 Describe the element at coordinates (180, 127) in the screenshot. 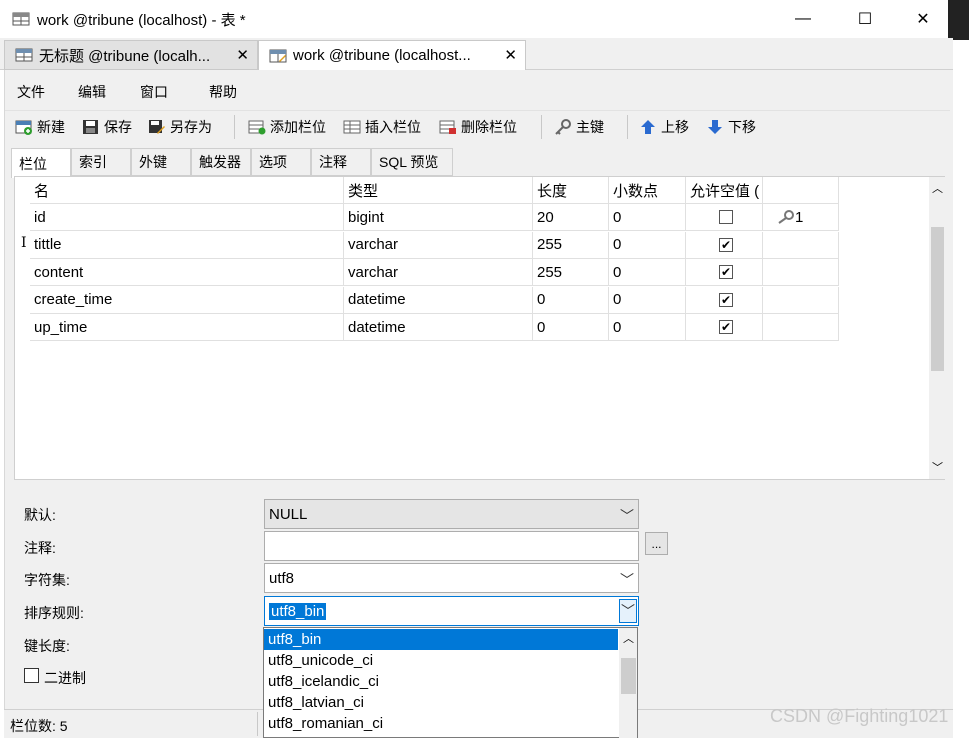

I see `save-as-button: 另存为` at that location.